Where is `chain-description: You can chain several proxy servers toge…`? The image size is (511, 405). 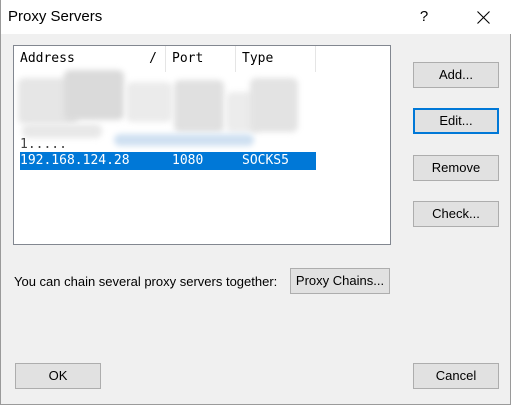 chain-description: You can chain several proxy servers toge… is located at coordinates (146, 281).